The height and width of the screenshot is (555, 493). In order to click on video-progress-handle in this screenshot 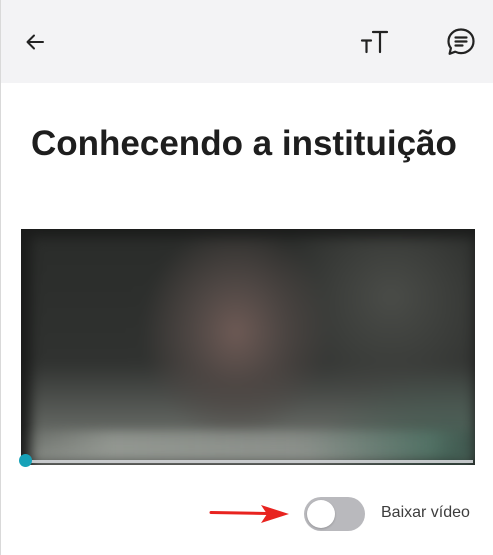, I will do `click(25, 460)`.